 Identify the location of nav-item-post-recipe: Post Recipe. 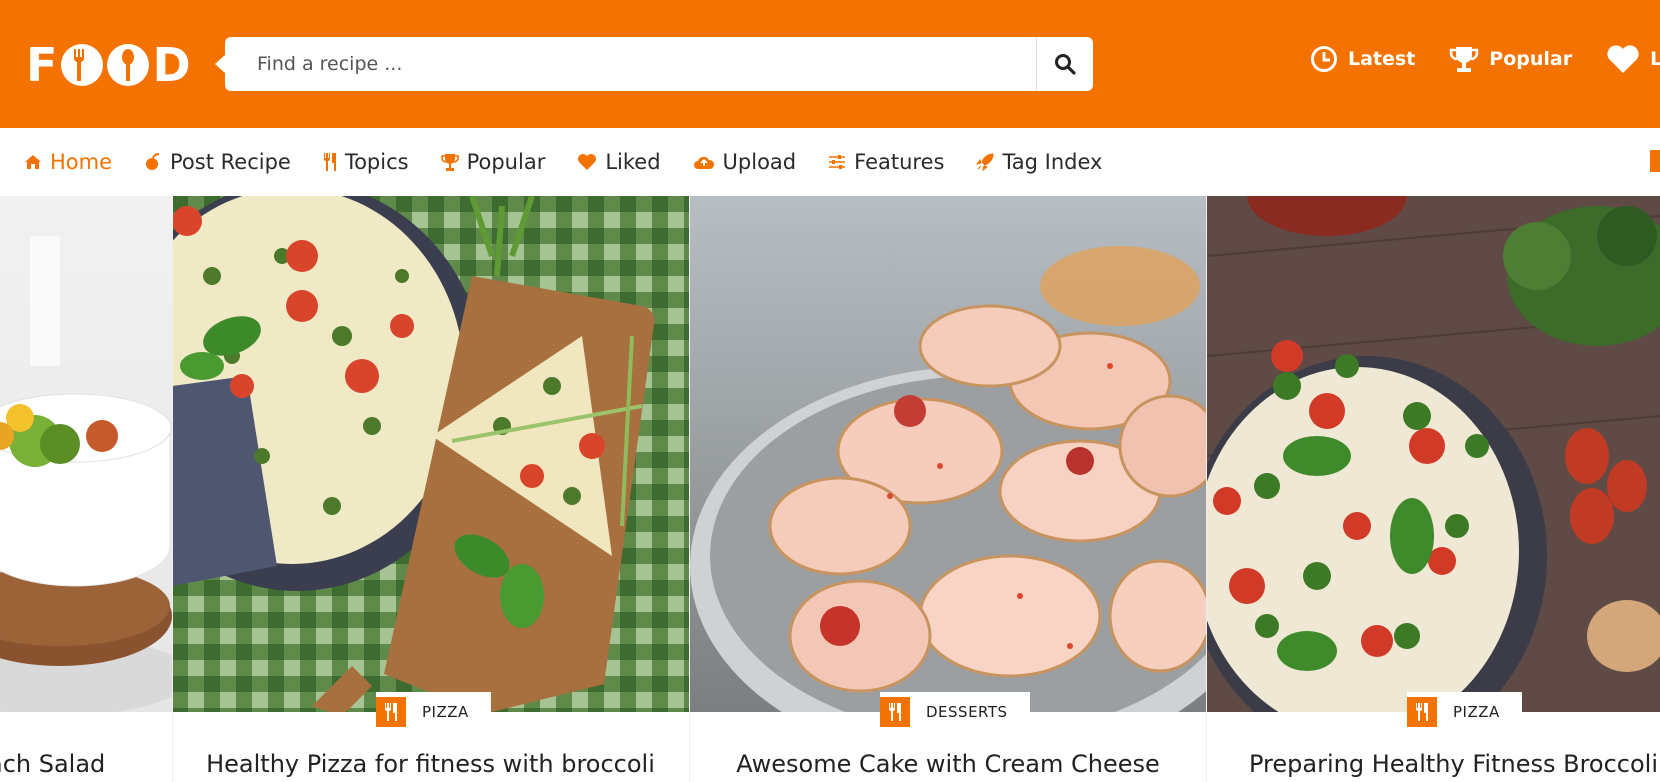
(217, 162).